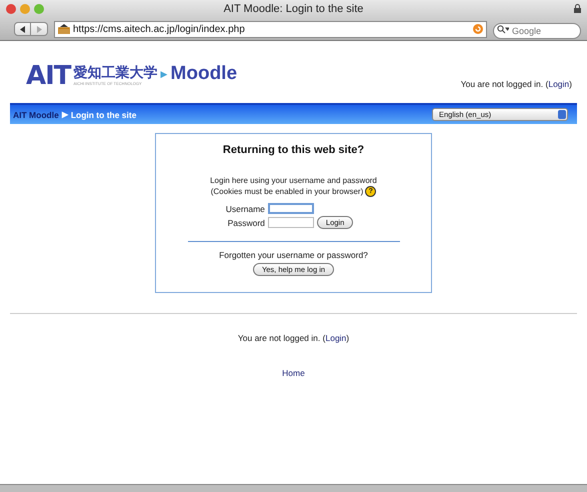 This screenshot has width=587, height=492. I want to click on rss-icon, so click(478, 29).